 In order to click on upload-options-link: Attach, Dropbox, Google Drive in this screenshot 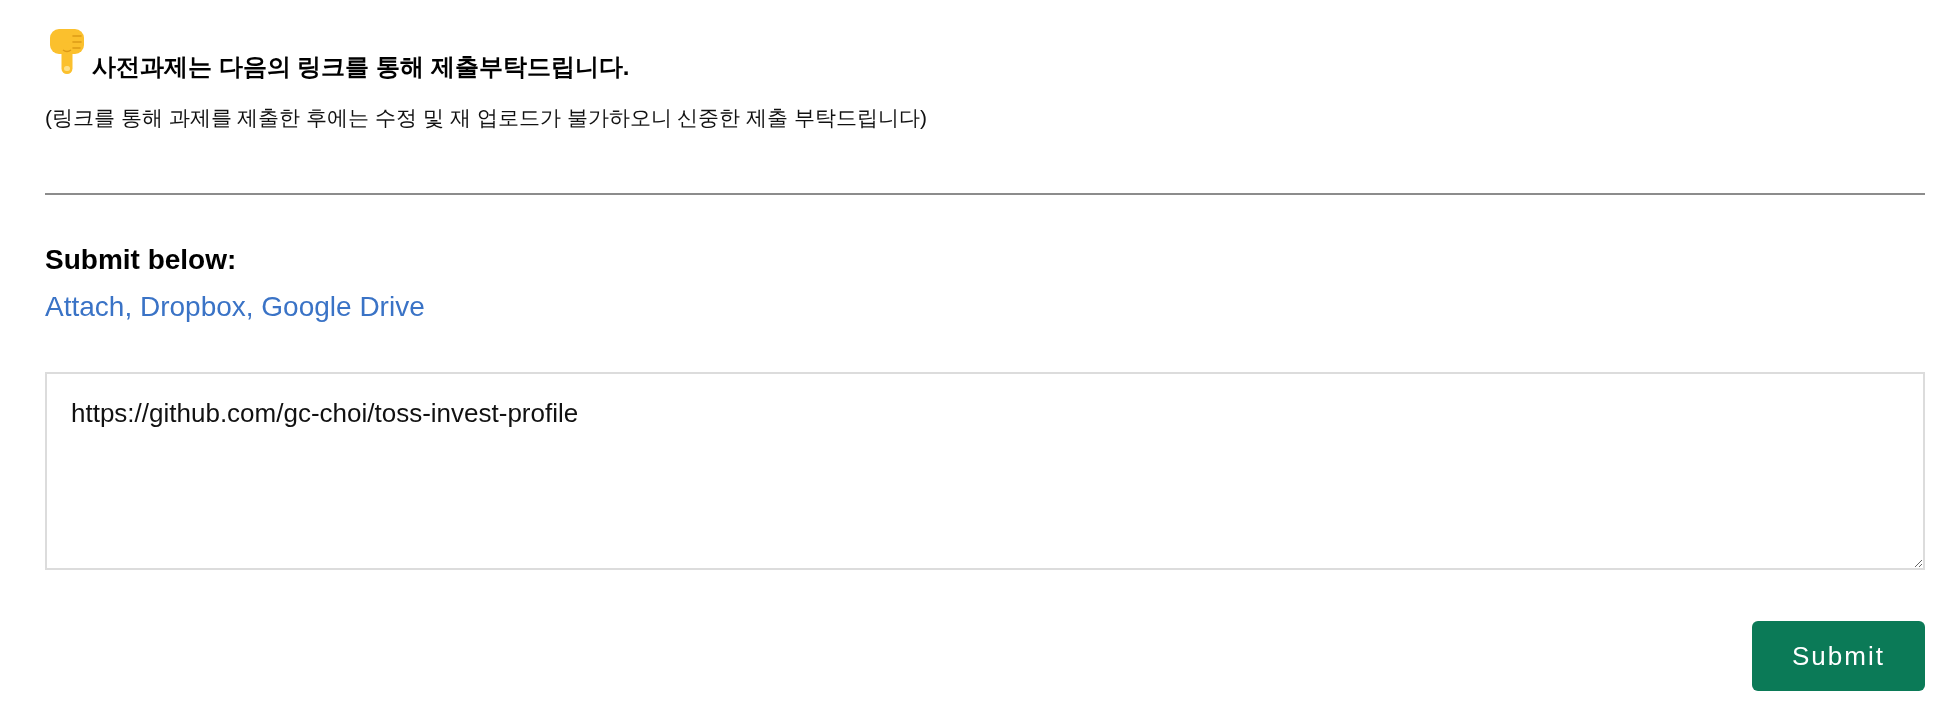, I will do `click(235, 307)`.